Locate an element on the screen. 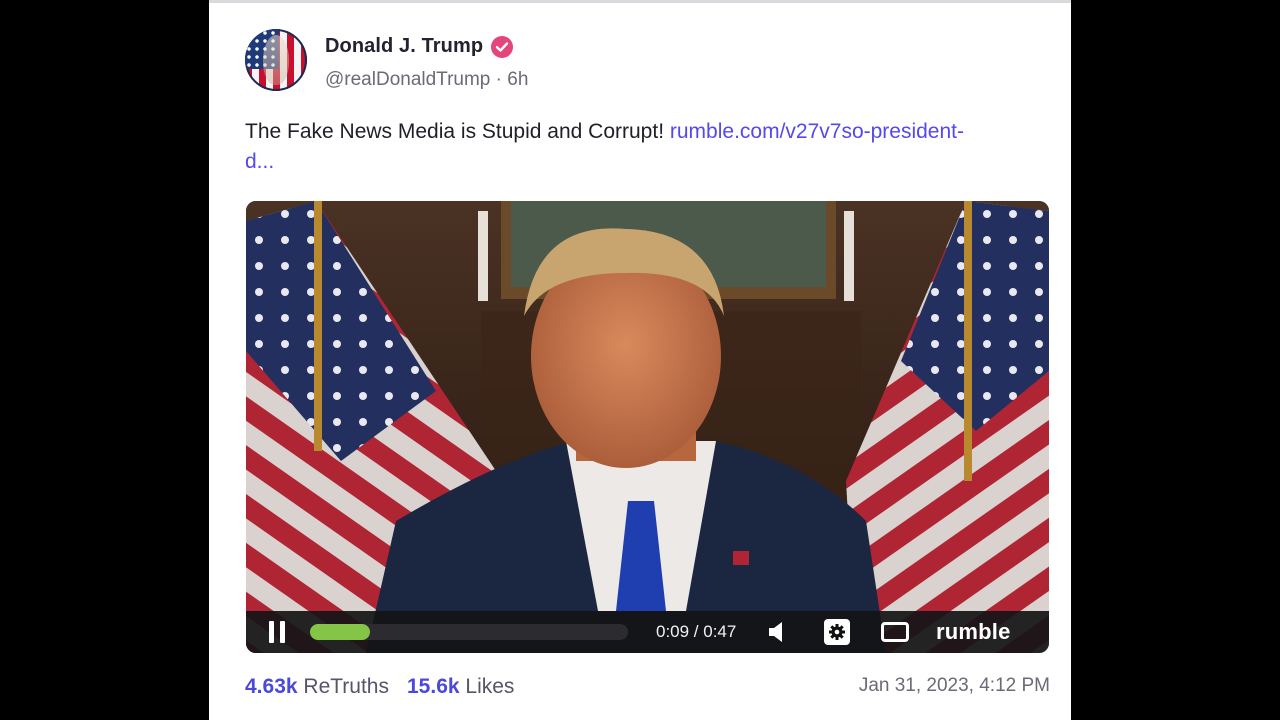 Image resolution: width=1280 pixels, height=720 pixels. author-meta: @realDonaldTrump · 6h is located at coordinates (426, 80).